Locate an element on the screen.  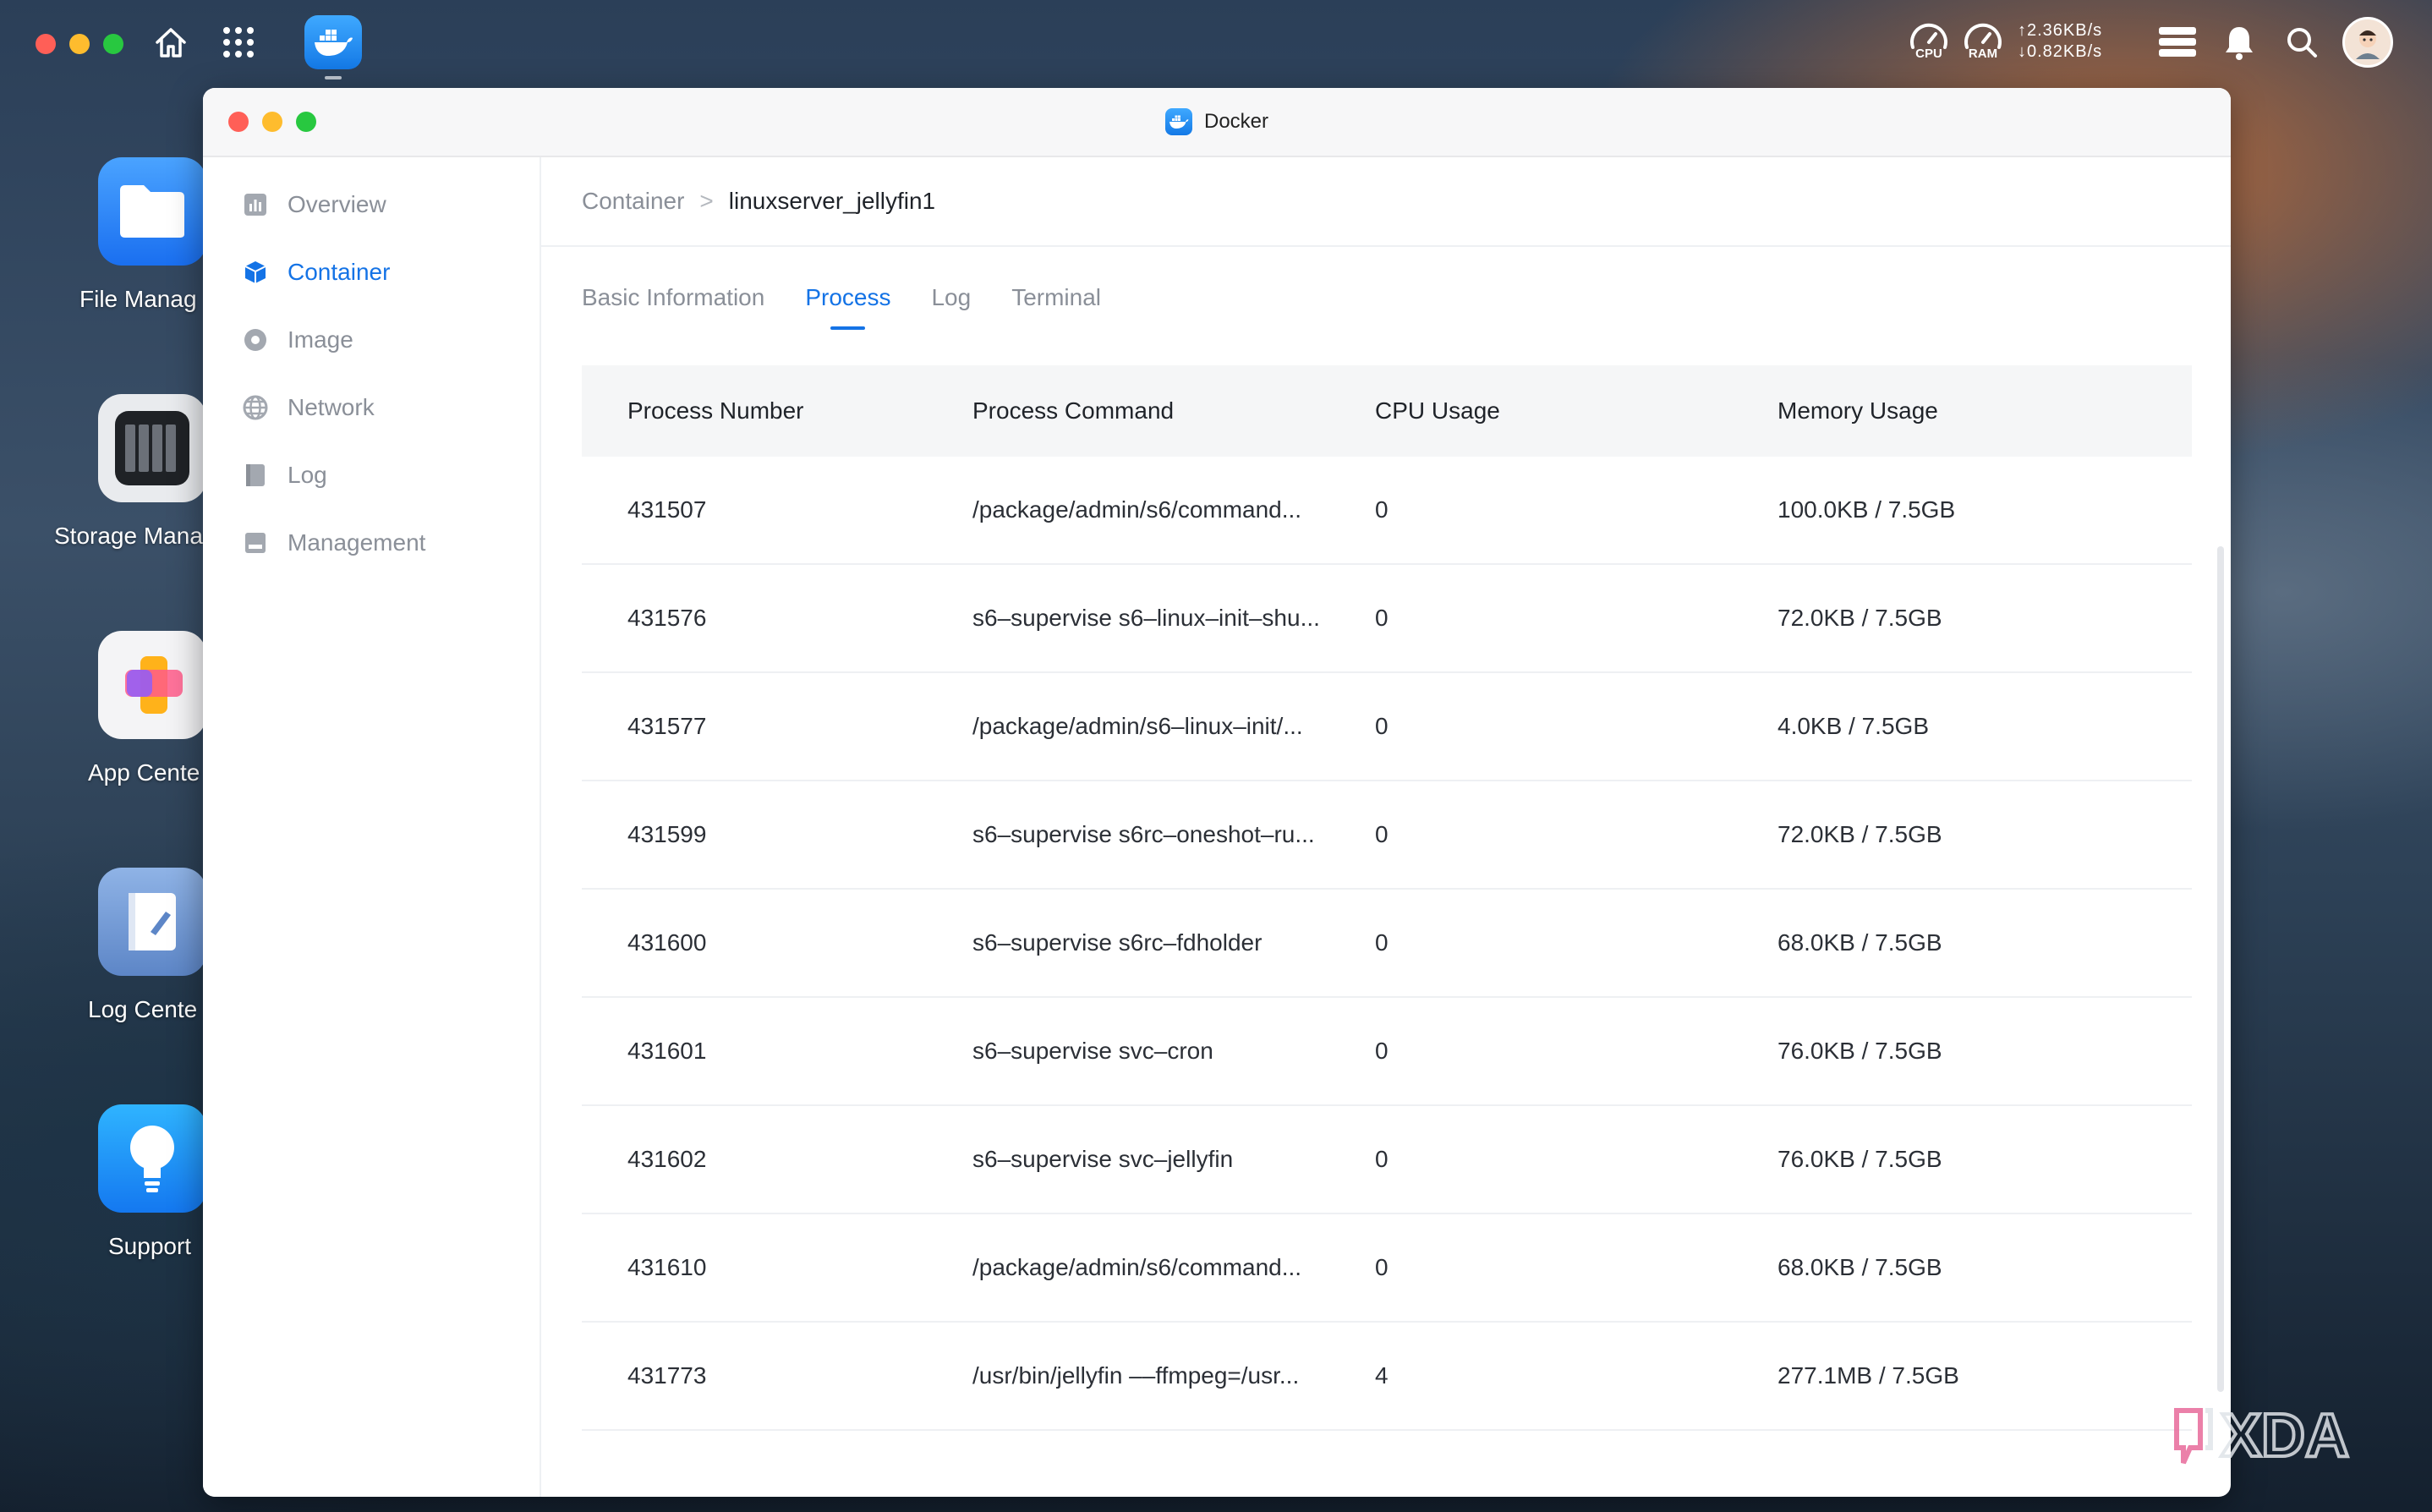
sidebar-item-log: Log is located at coordinates (284, 475).